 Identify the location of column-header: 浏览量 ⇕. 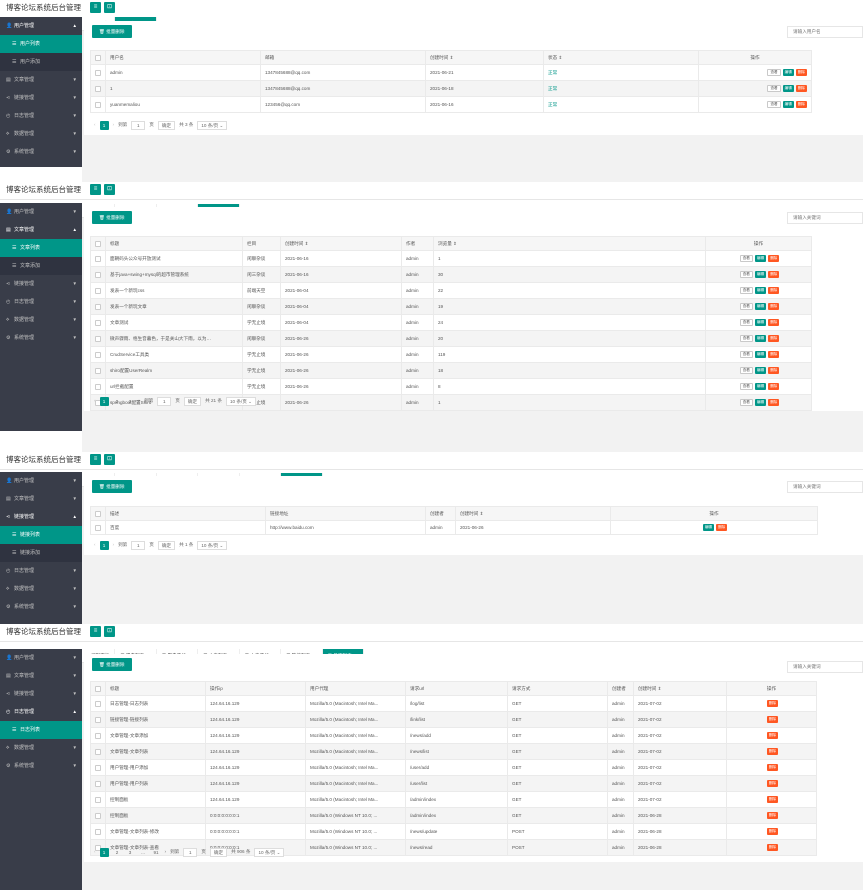
(569, 243).